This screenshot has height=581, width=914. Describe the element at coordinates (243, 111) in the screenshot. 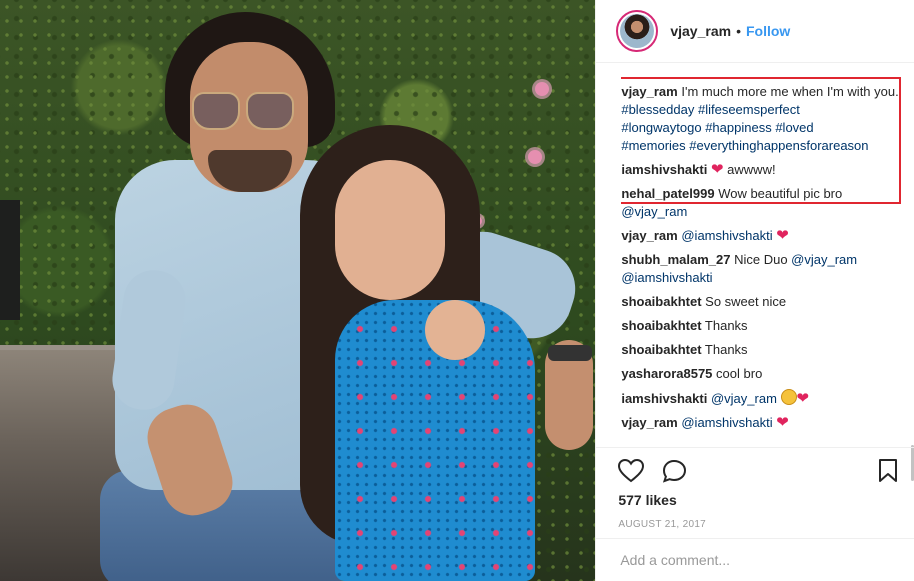

I see `sunglasses` at that location.